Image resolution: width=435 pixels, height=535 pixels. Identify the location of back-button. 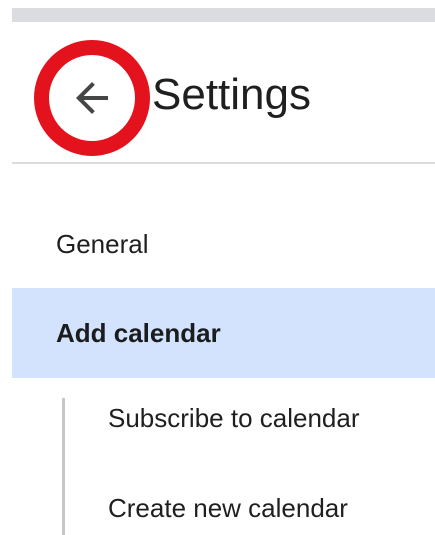
(92, 98).